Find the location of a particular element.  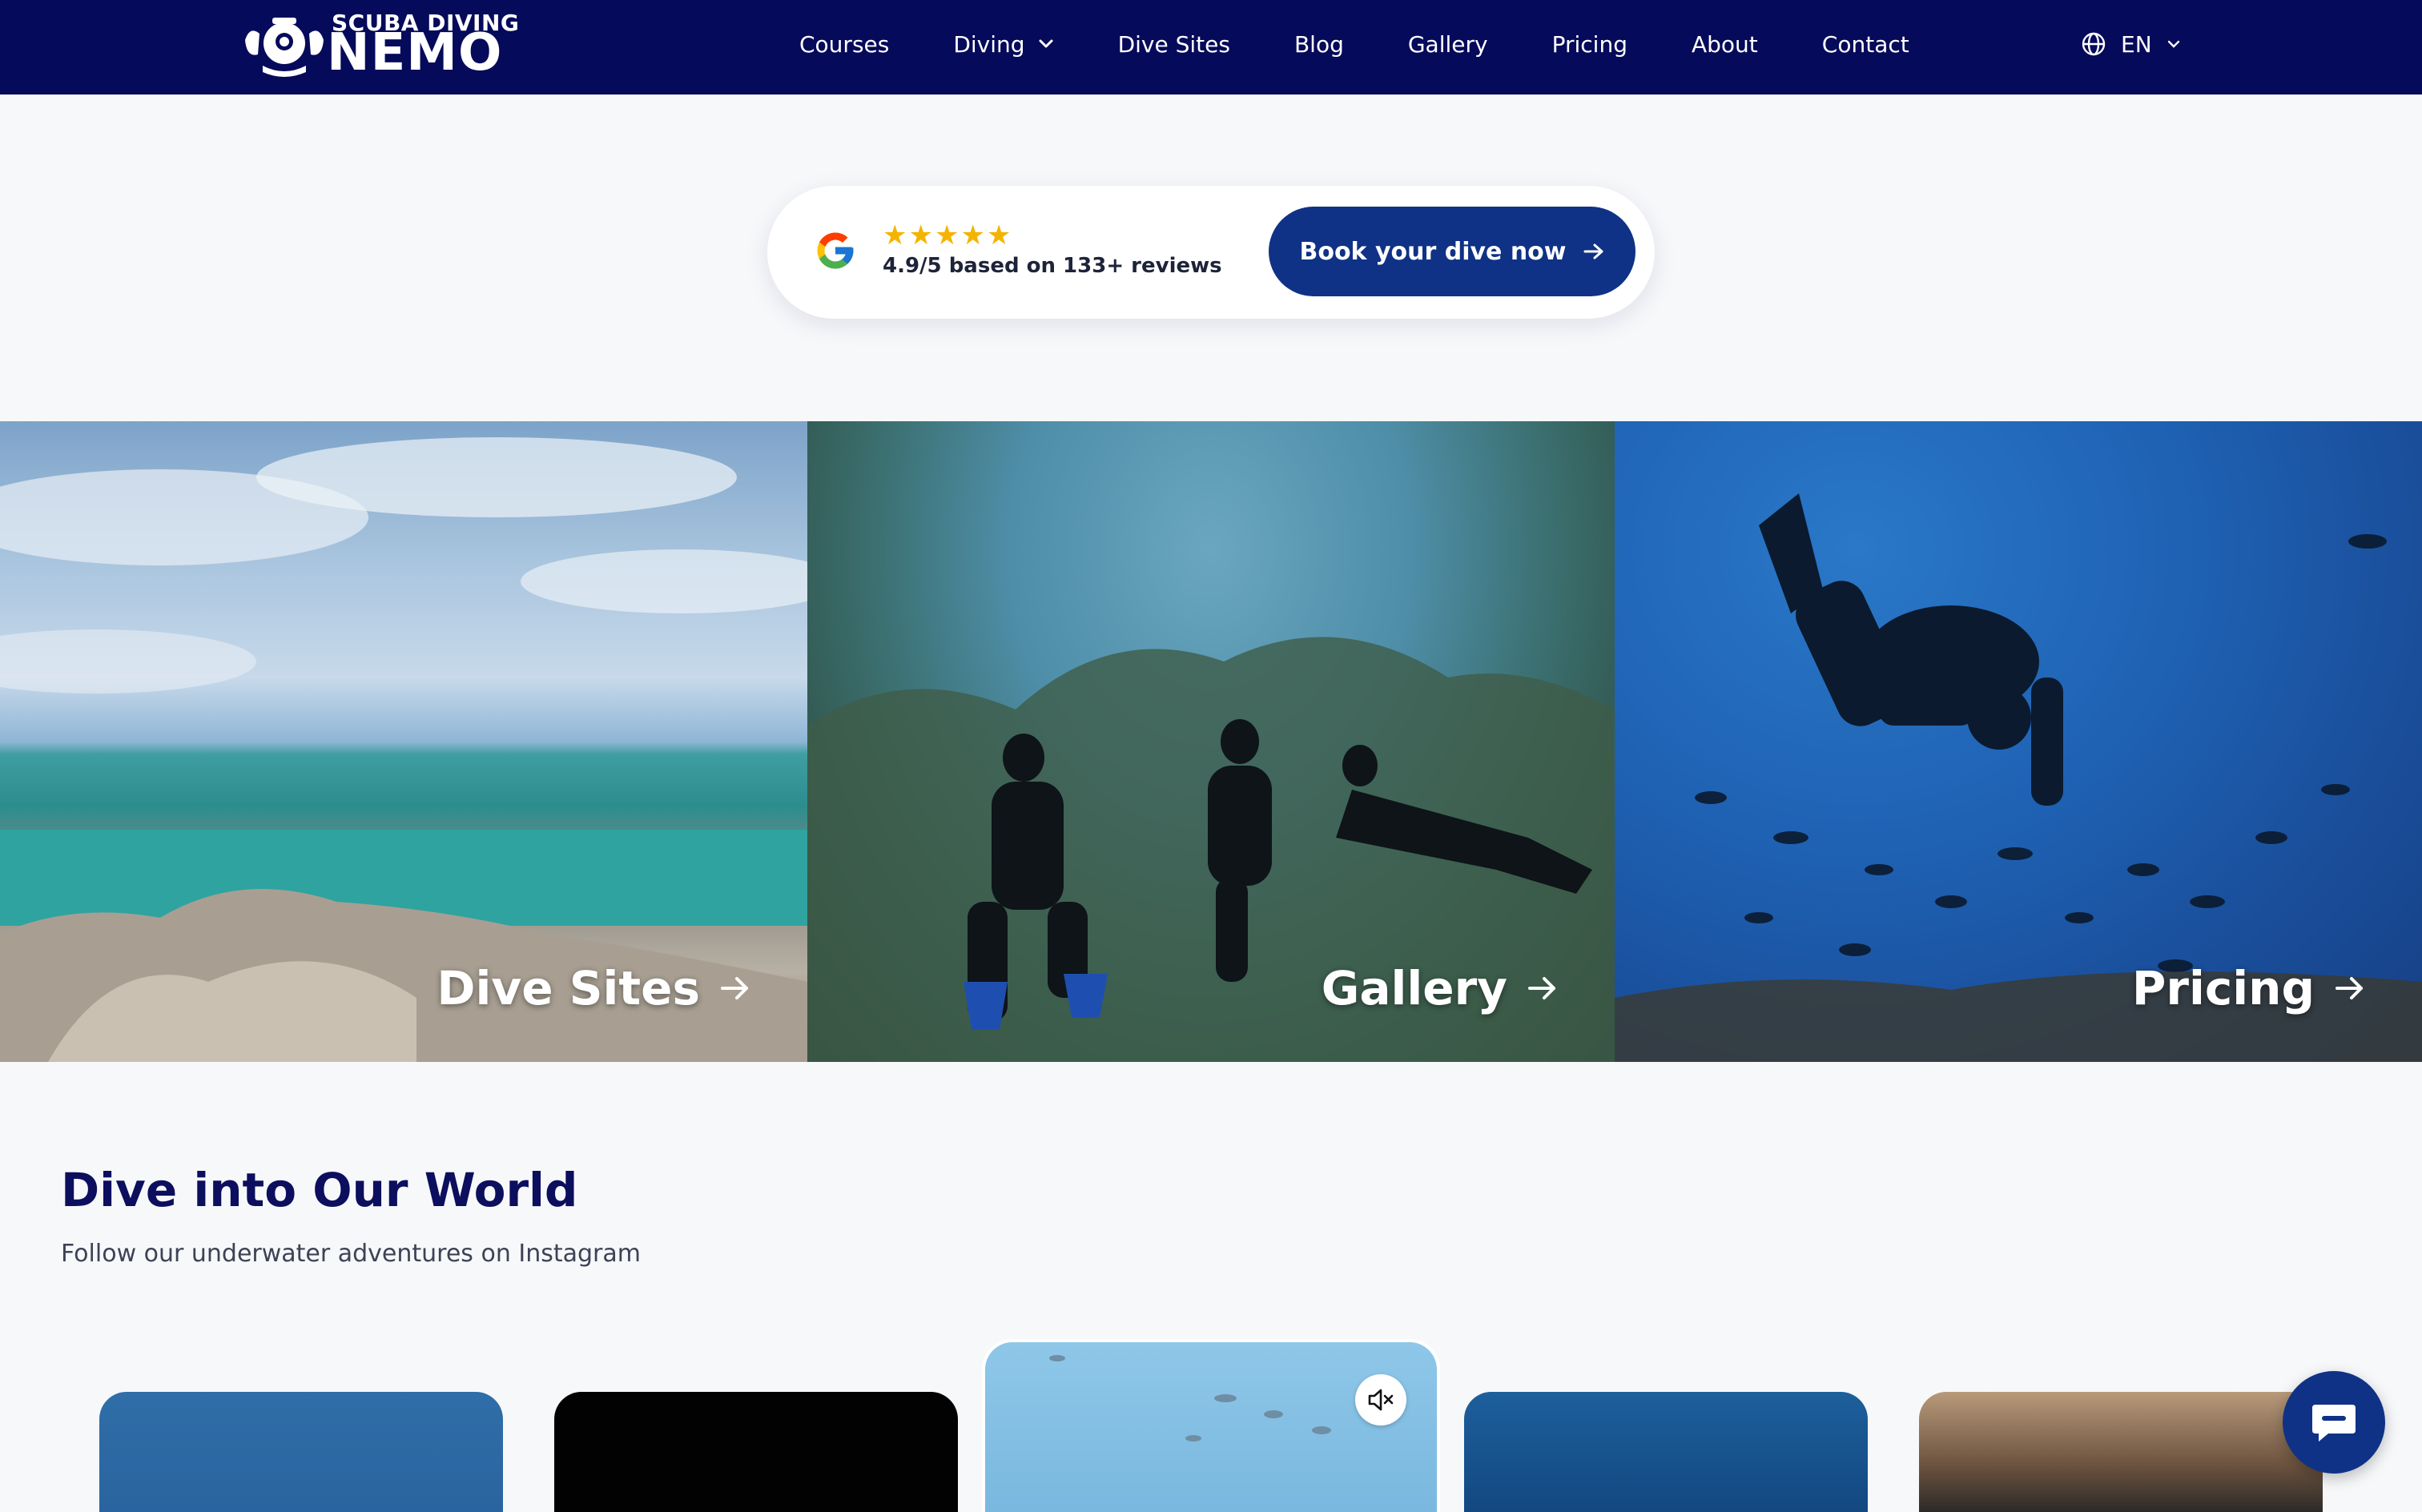

nav-item-label: Blog is located at coordinates (1318, 44).